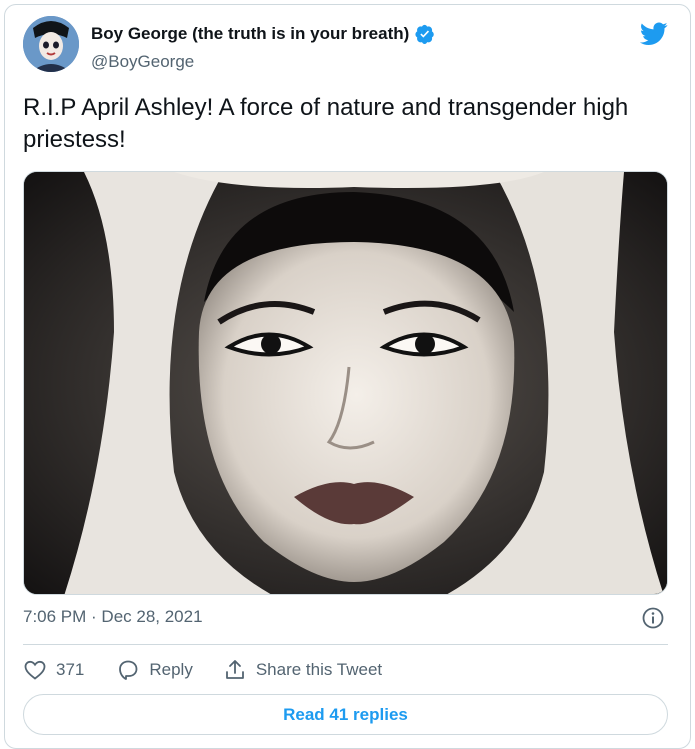 The image size is (695, 749). What do you see at coordinates (345, 644) in the screenshot?
I see `divider` at bounding box center [345, 644].